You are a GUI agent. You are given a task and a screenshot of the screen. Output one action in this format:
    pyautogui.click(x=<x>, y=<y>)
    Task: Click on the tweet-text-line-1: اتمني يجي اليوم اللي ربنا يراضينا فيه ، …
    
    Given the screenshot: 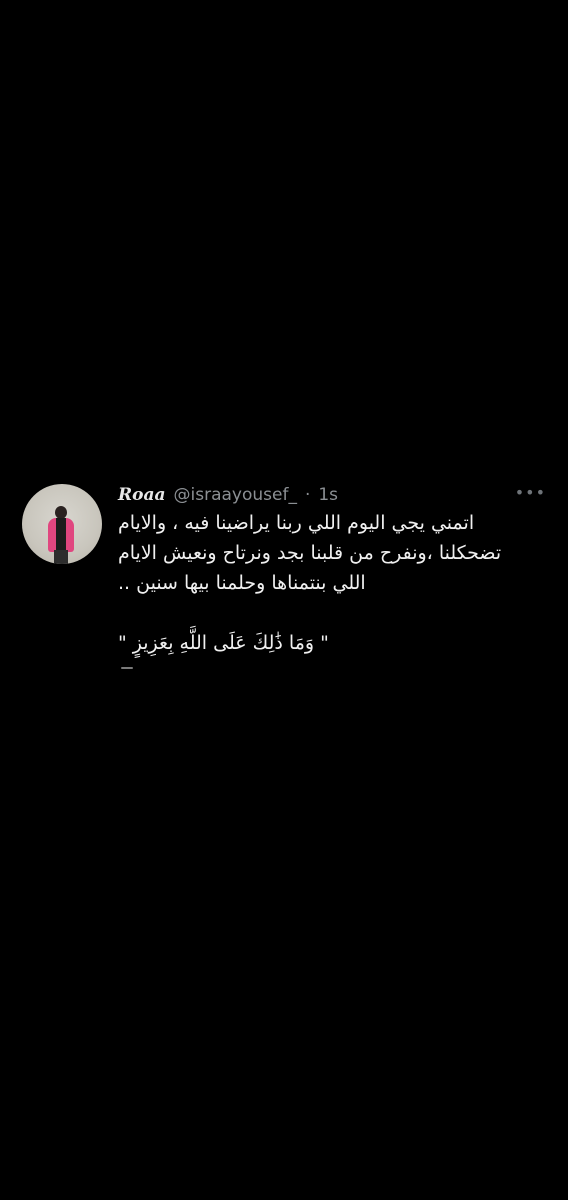 What is the action you would take?
    pyautogui.click(x=296, y=523)
    